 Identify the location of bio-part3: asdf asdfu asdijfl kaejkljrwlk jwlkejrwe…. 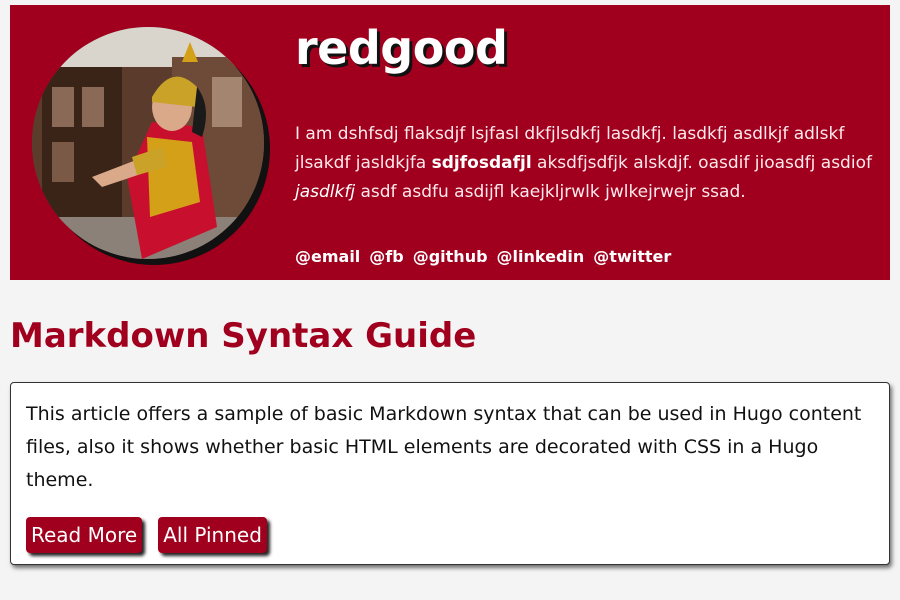
(550, 192).